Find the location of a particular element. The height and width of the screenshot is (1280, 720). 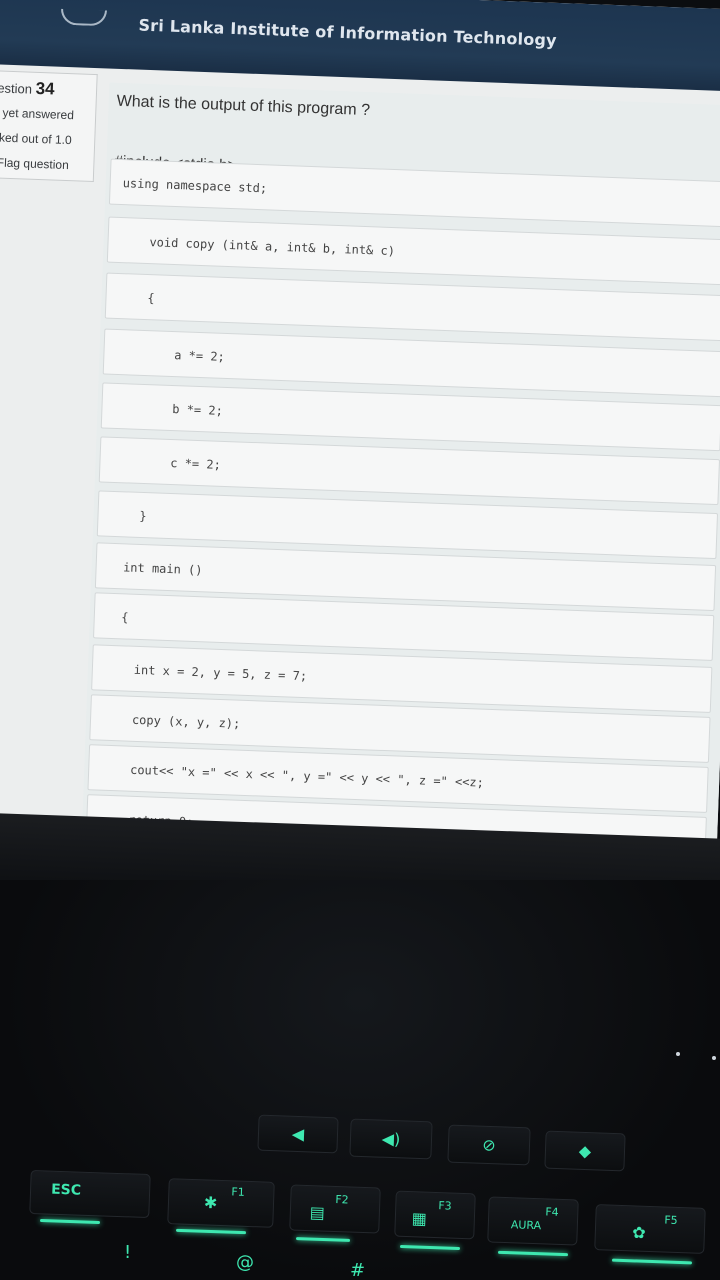

volume-up-key: ◀) is located at coordinates (391, 1139).